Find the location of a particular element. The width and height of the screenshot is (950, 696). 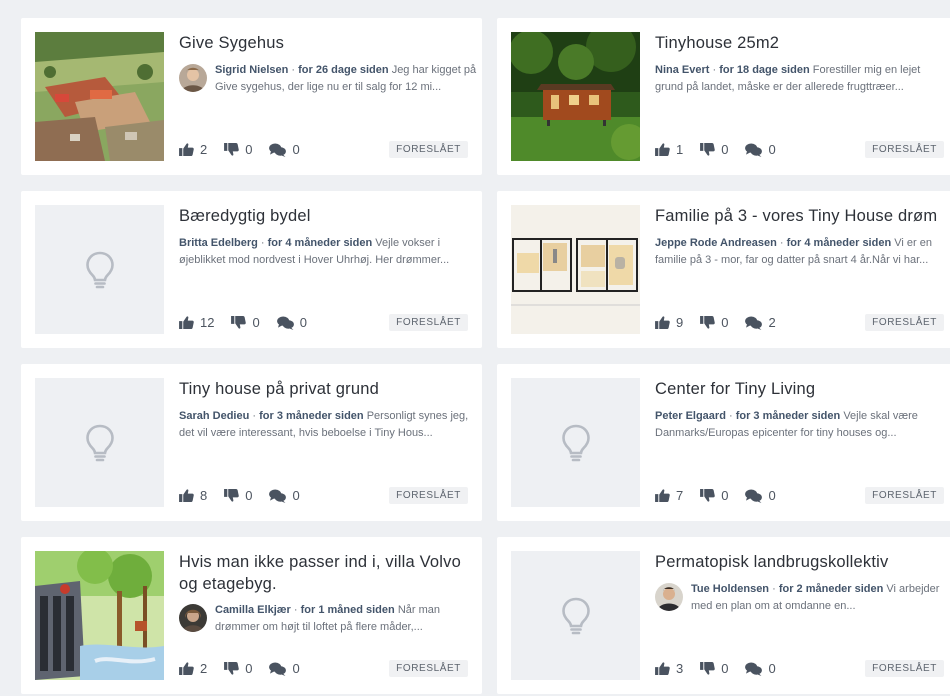

idea-stats: 2 0 0 is located at coordinates (248, 149).